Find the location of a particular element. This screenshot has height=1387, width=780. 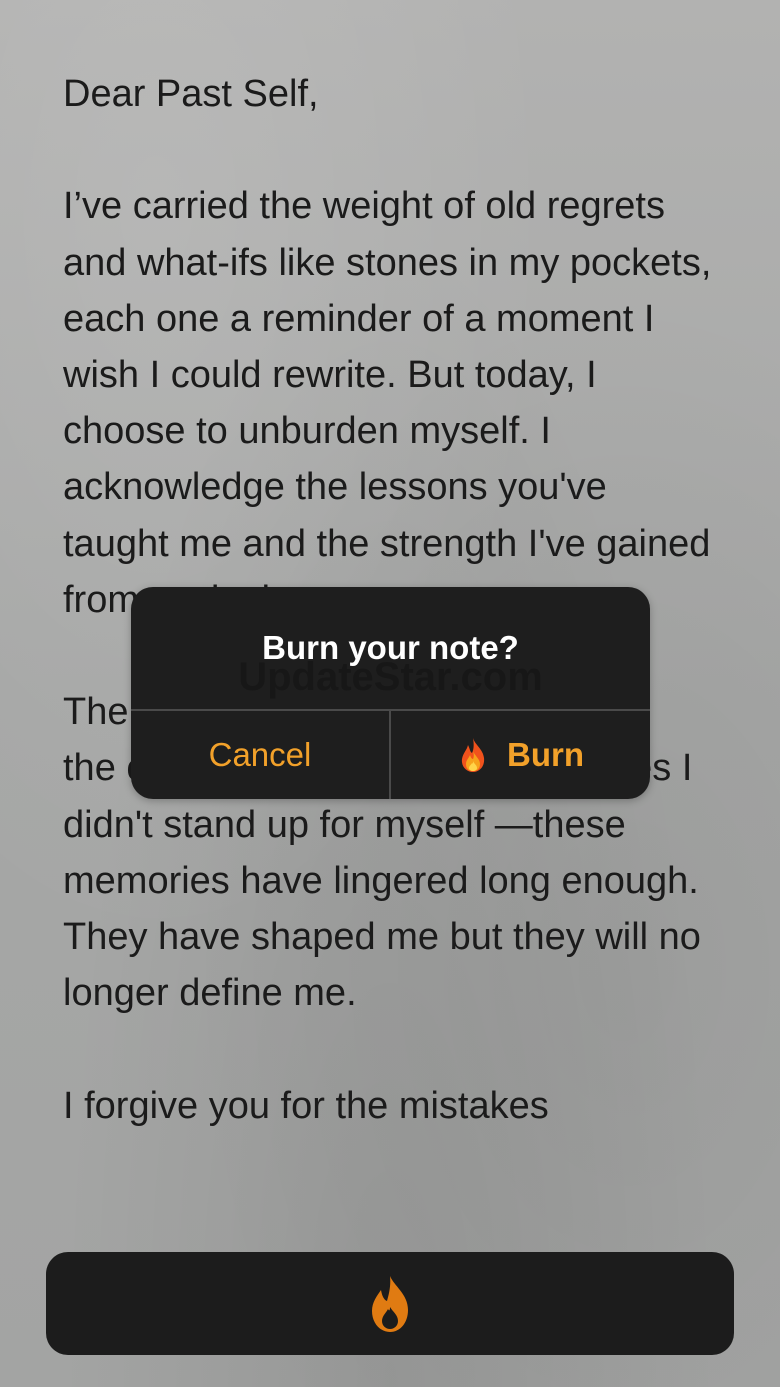

cancel-button-label: Cancel is located at coordinates (260, 754).